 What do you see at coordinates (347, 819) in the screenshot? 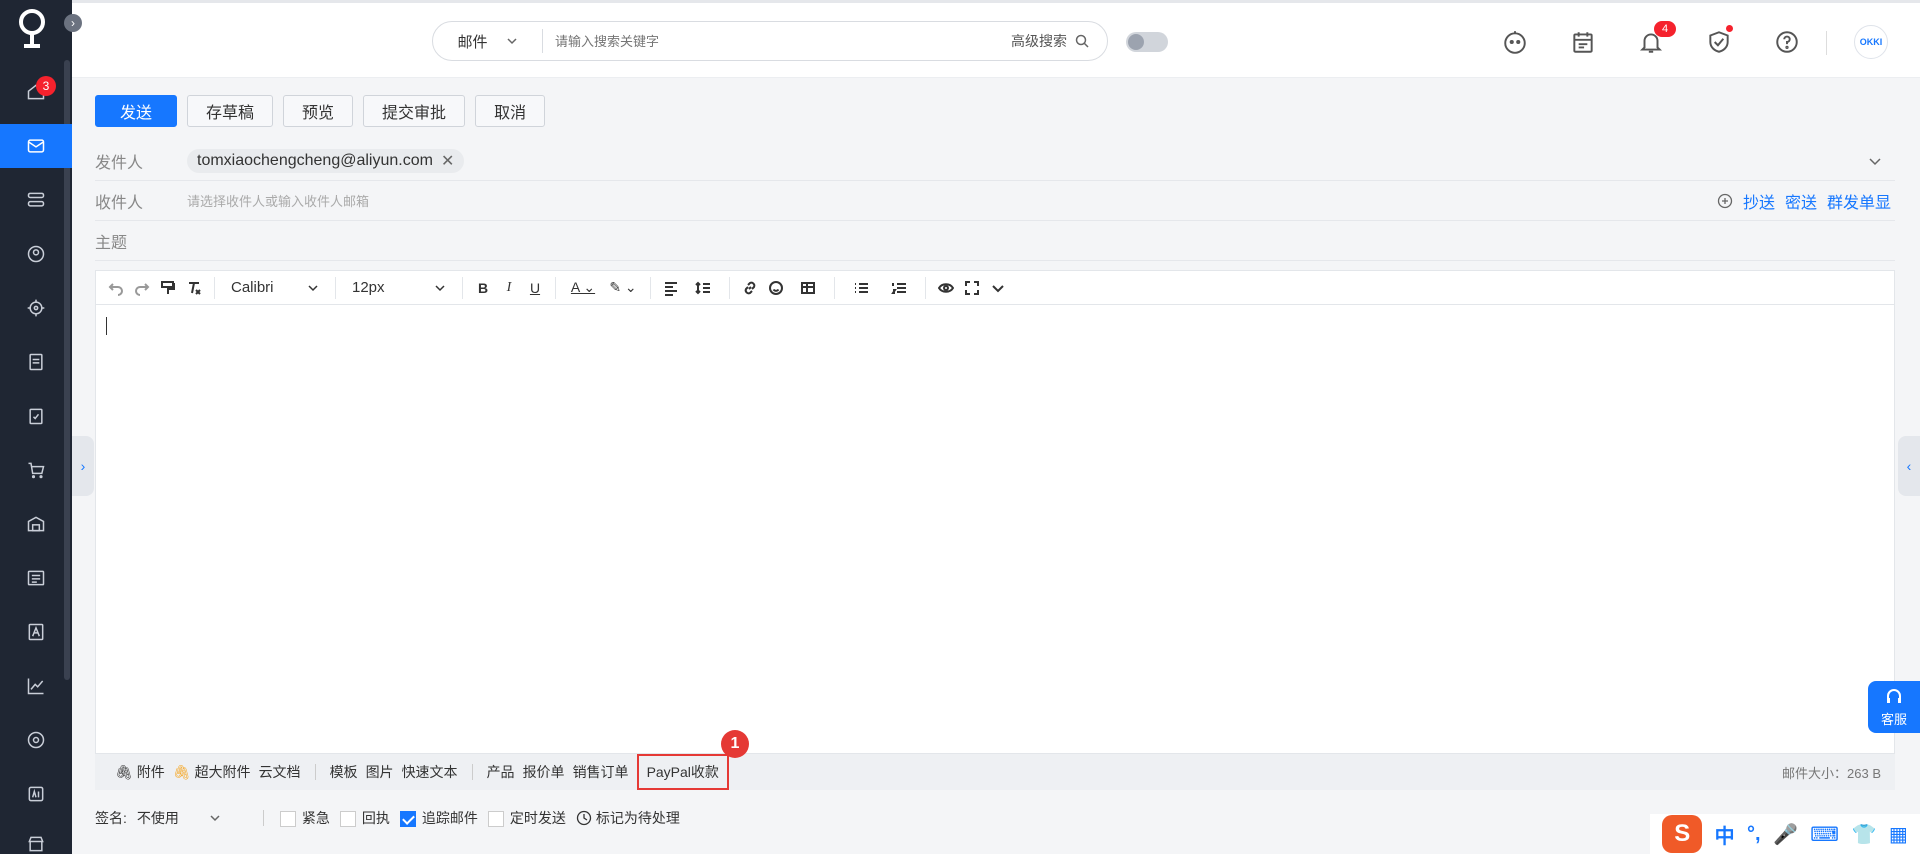
I see `receipt-checkbox-box` at bounding box center [347, 819].